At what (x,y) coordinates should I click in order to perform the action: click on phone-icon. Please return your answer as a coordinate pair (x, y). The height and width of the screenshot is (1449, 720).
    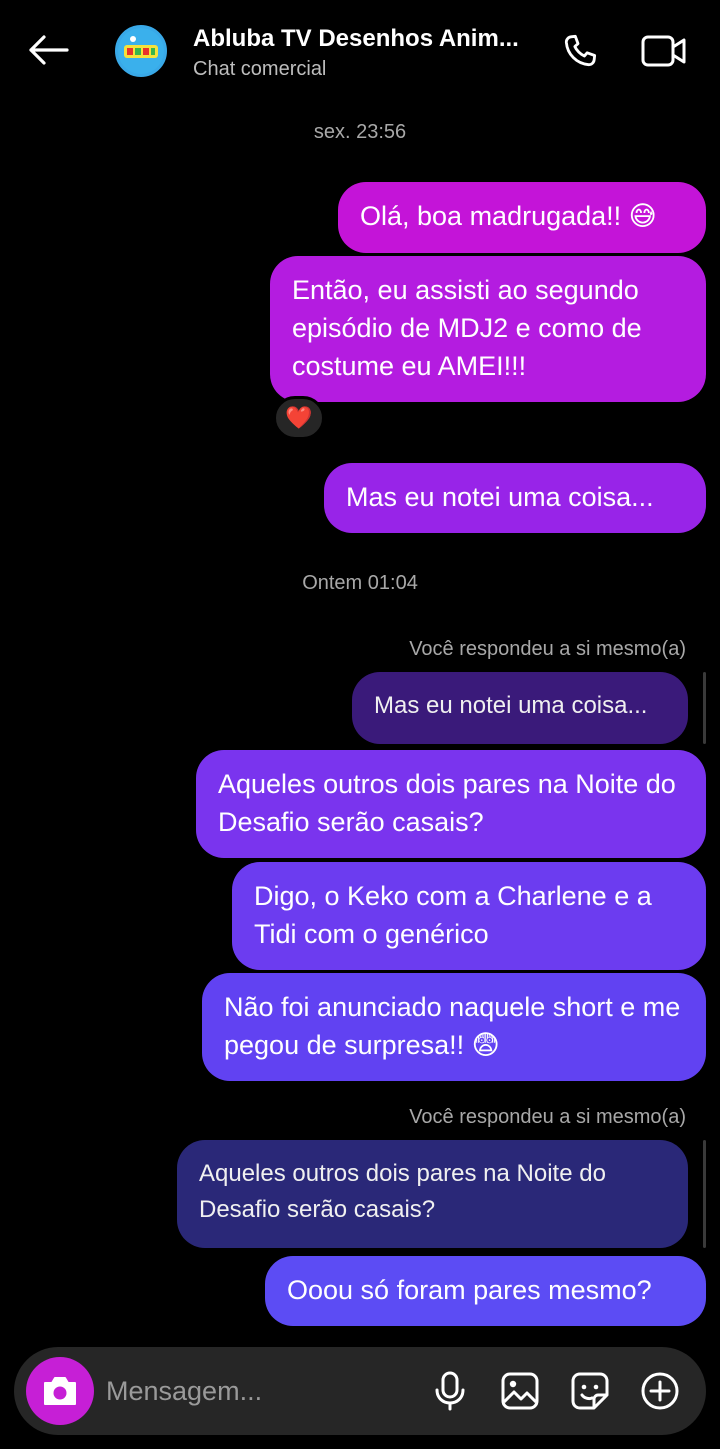
    Looking at the image, I should click on (580, 50).